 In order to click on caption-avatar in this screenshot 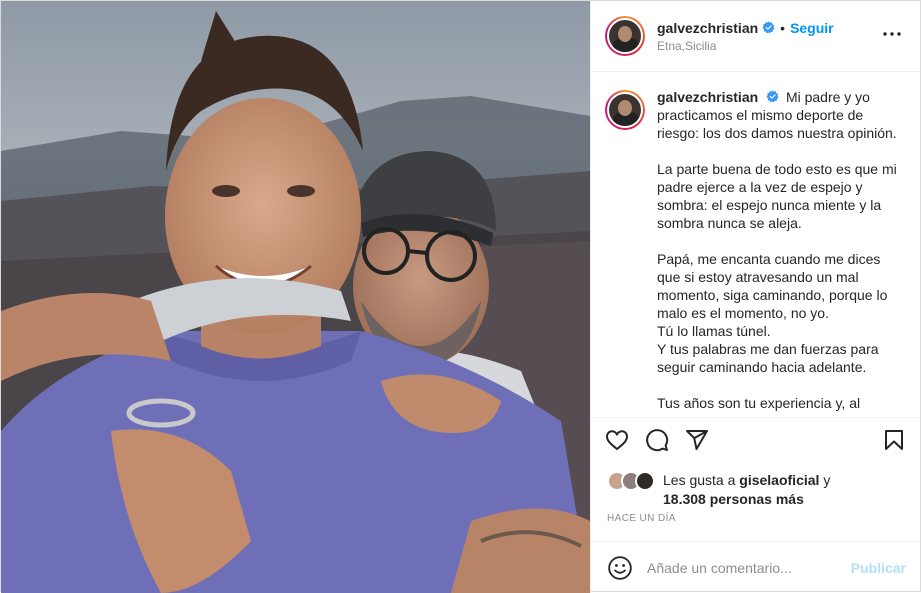, I will do `click(625, 110)`.